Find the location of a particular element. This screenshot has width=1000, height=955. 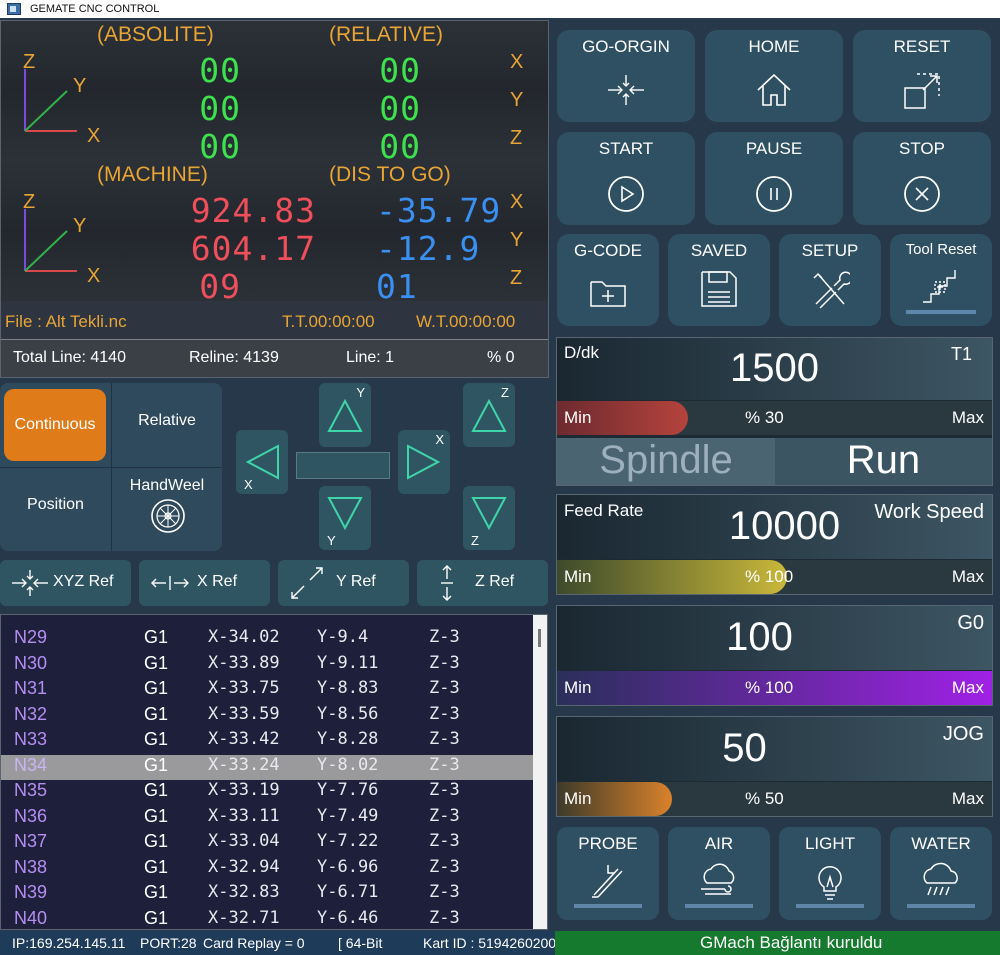

spindle-max: Max is located at coordinates (967, 417).